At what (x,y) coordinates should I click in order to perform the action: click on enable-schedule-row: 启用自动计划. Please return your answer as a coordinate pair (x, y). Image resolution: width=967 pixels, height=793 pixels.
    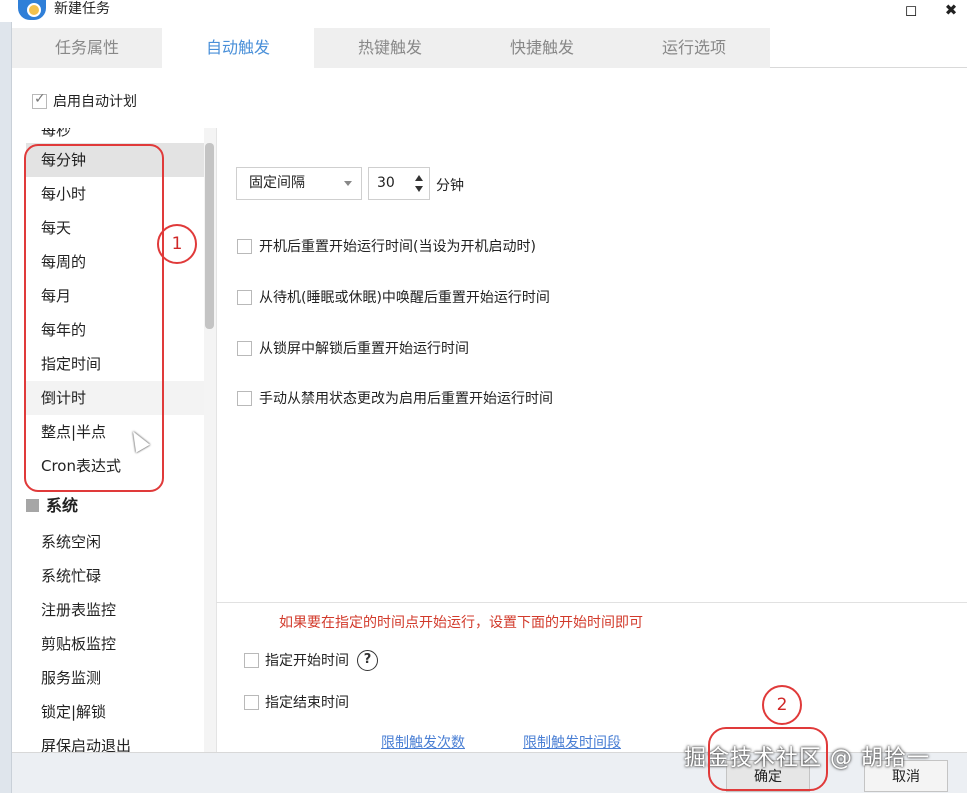
    Looking at the image, I should click on (84, 101).